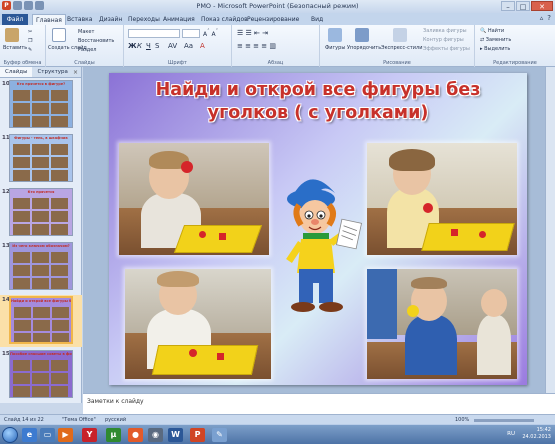 This screenshot has height=444, width=555. Describe the element at coordinates (89, 435) in the screenshot. I see `yandex-icon: Y` at that location.